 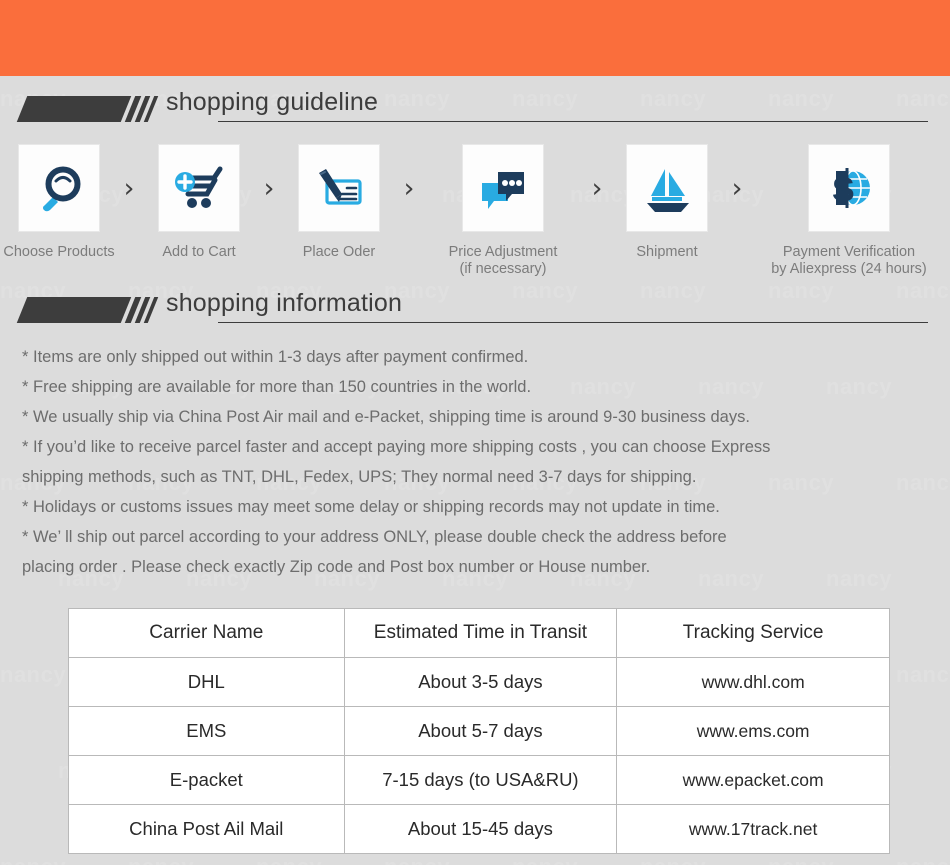 I want to click on carrier-name-cell: DHL, so click(x=206, y=682).